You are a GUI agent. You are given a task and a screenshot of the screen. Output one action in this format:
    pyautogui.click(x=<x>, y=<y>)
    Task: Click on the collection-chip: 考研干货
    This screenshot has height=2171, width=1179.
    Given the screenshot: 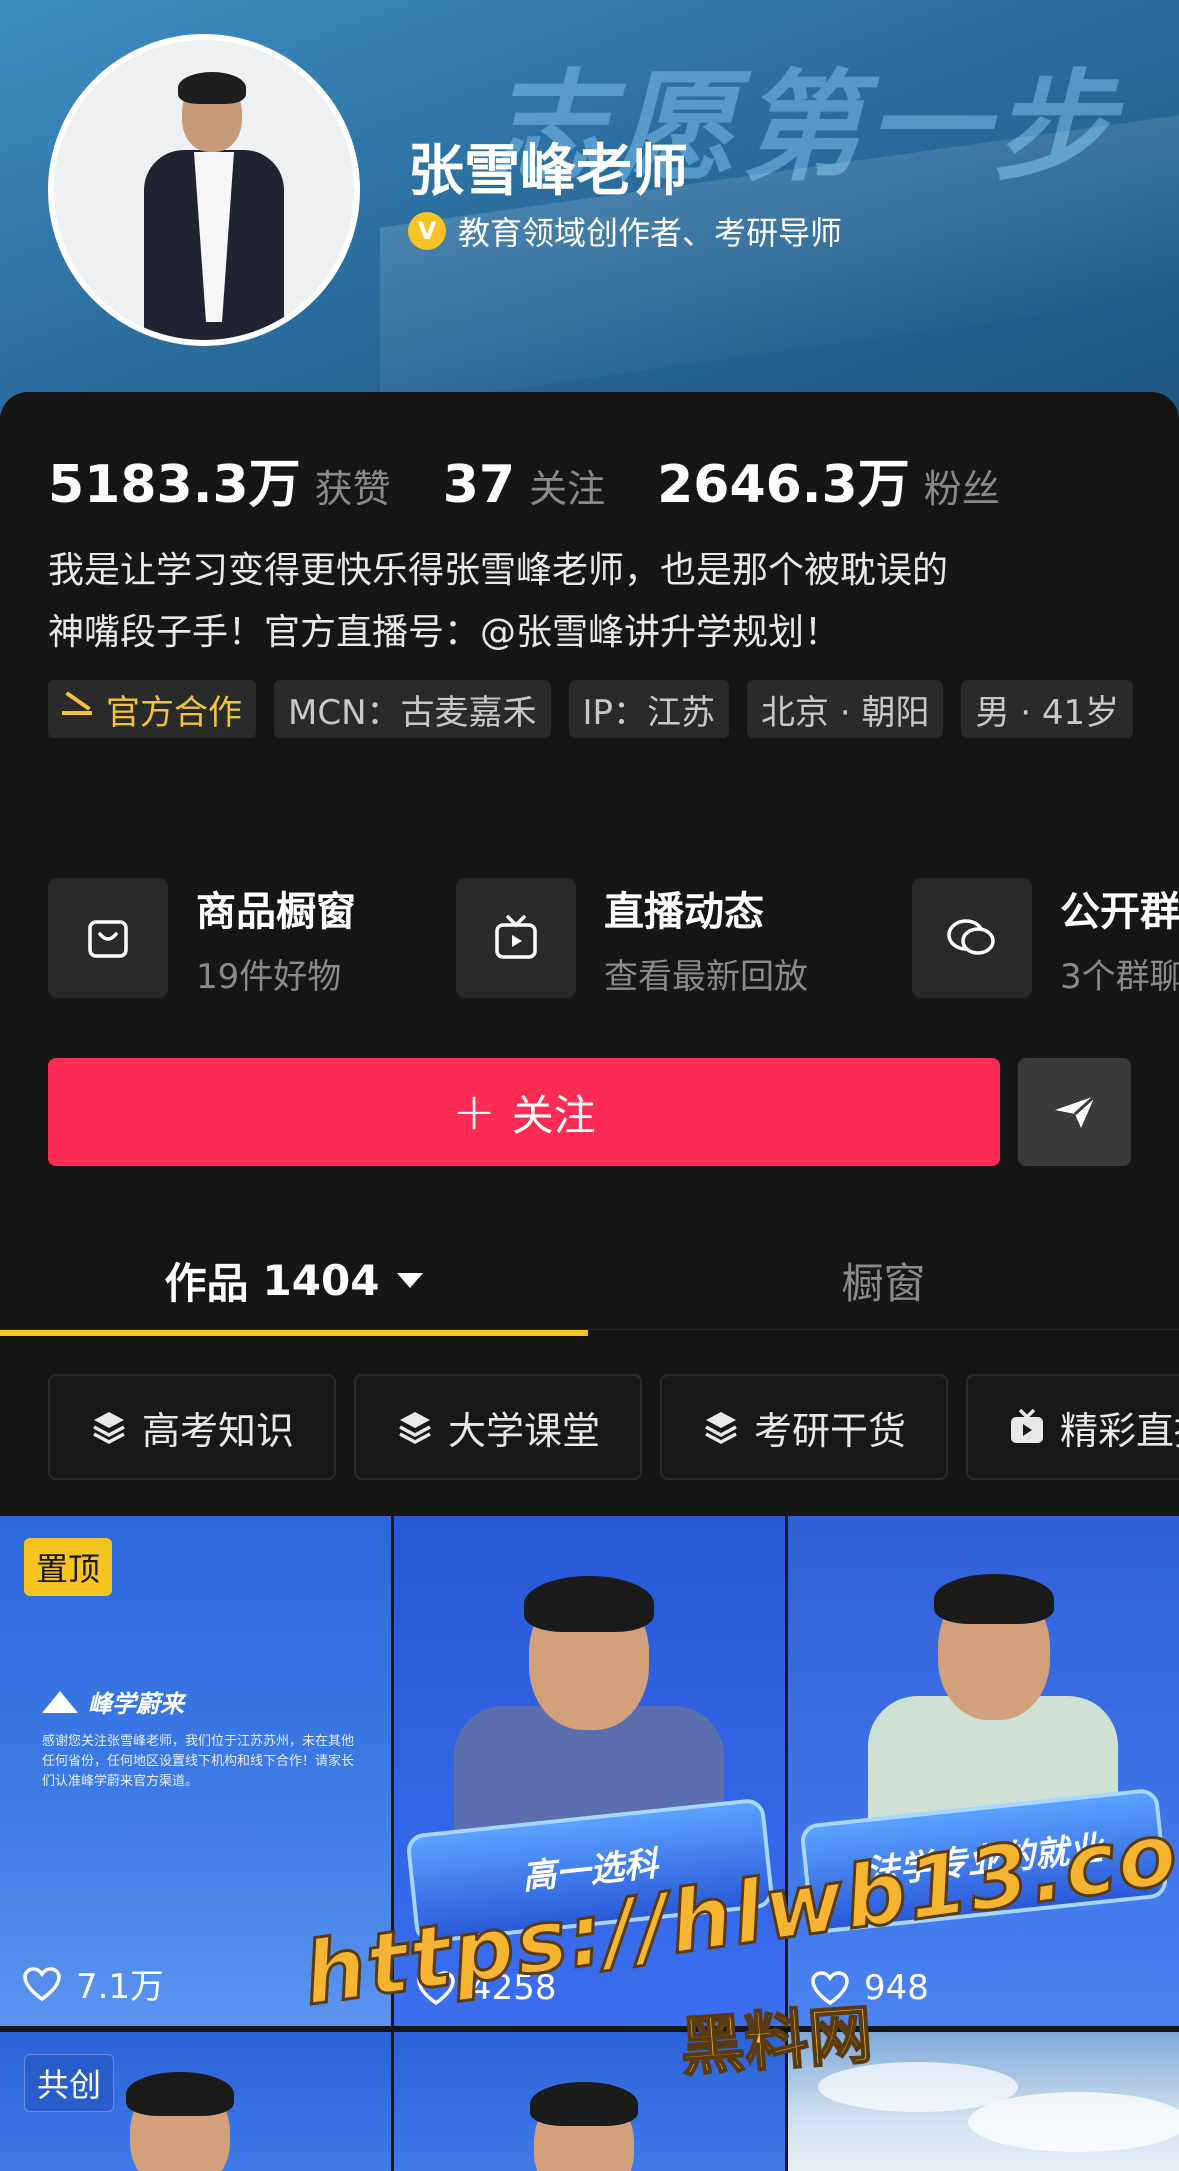 What is the action you would take?
    pyautogui.click(x=804, y=1427)
    